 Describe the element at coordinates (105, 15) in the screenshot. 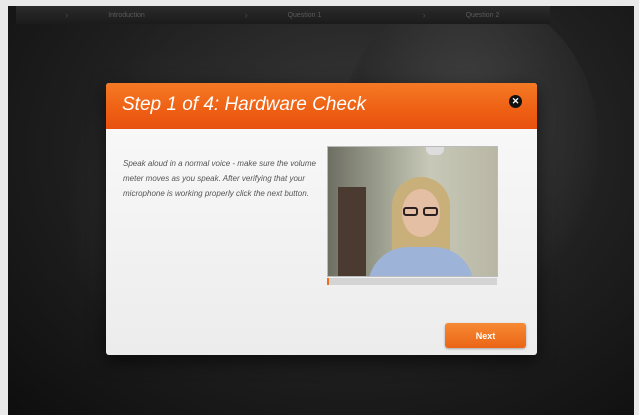

I see `nav-step: › Introduction` at that location.